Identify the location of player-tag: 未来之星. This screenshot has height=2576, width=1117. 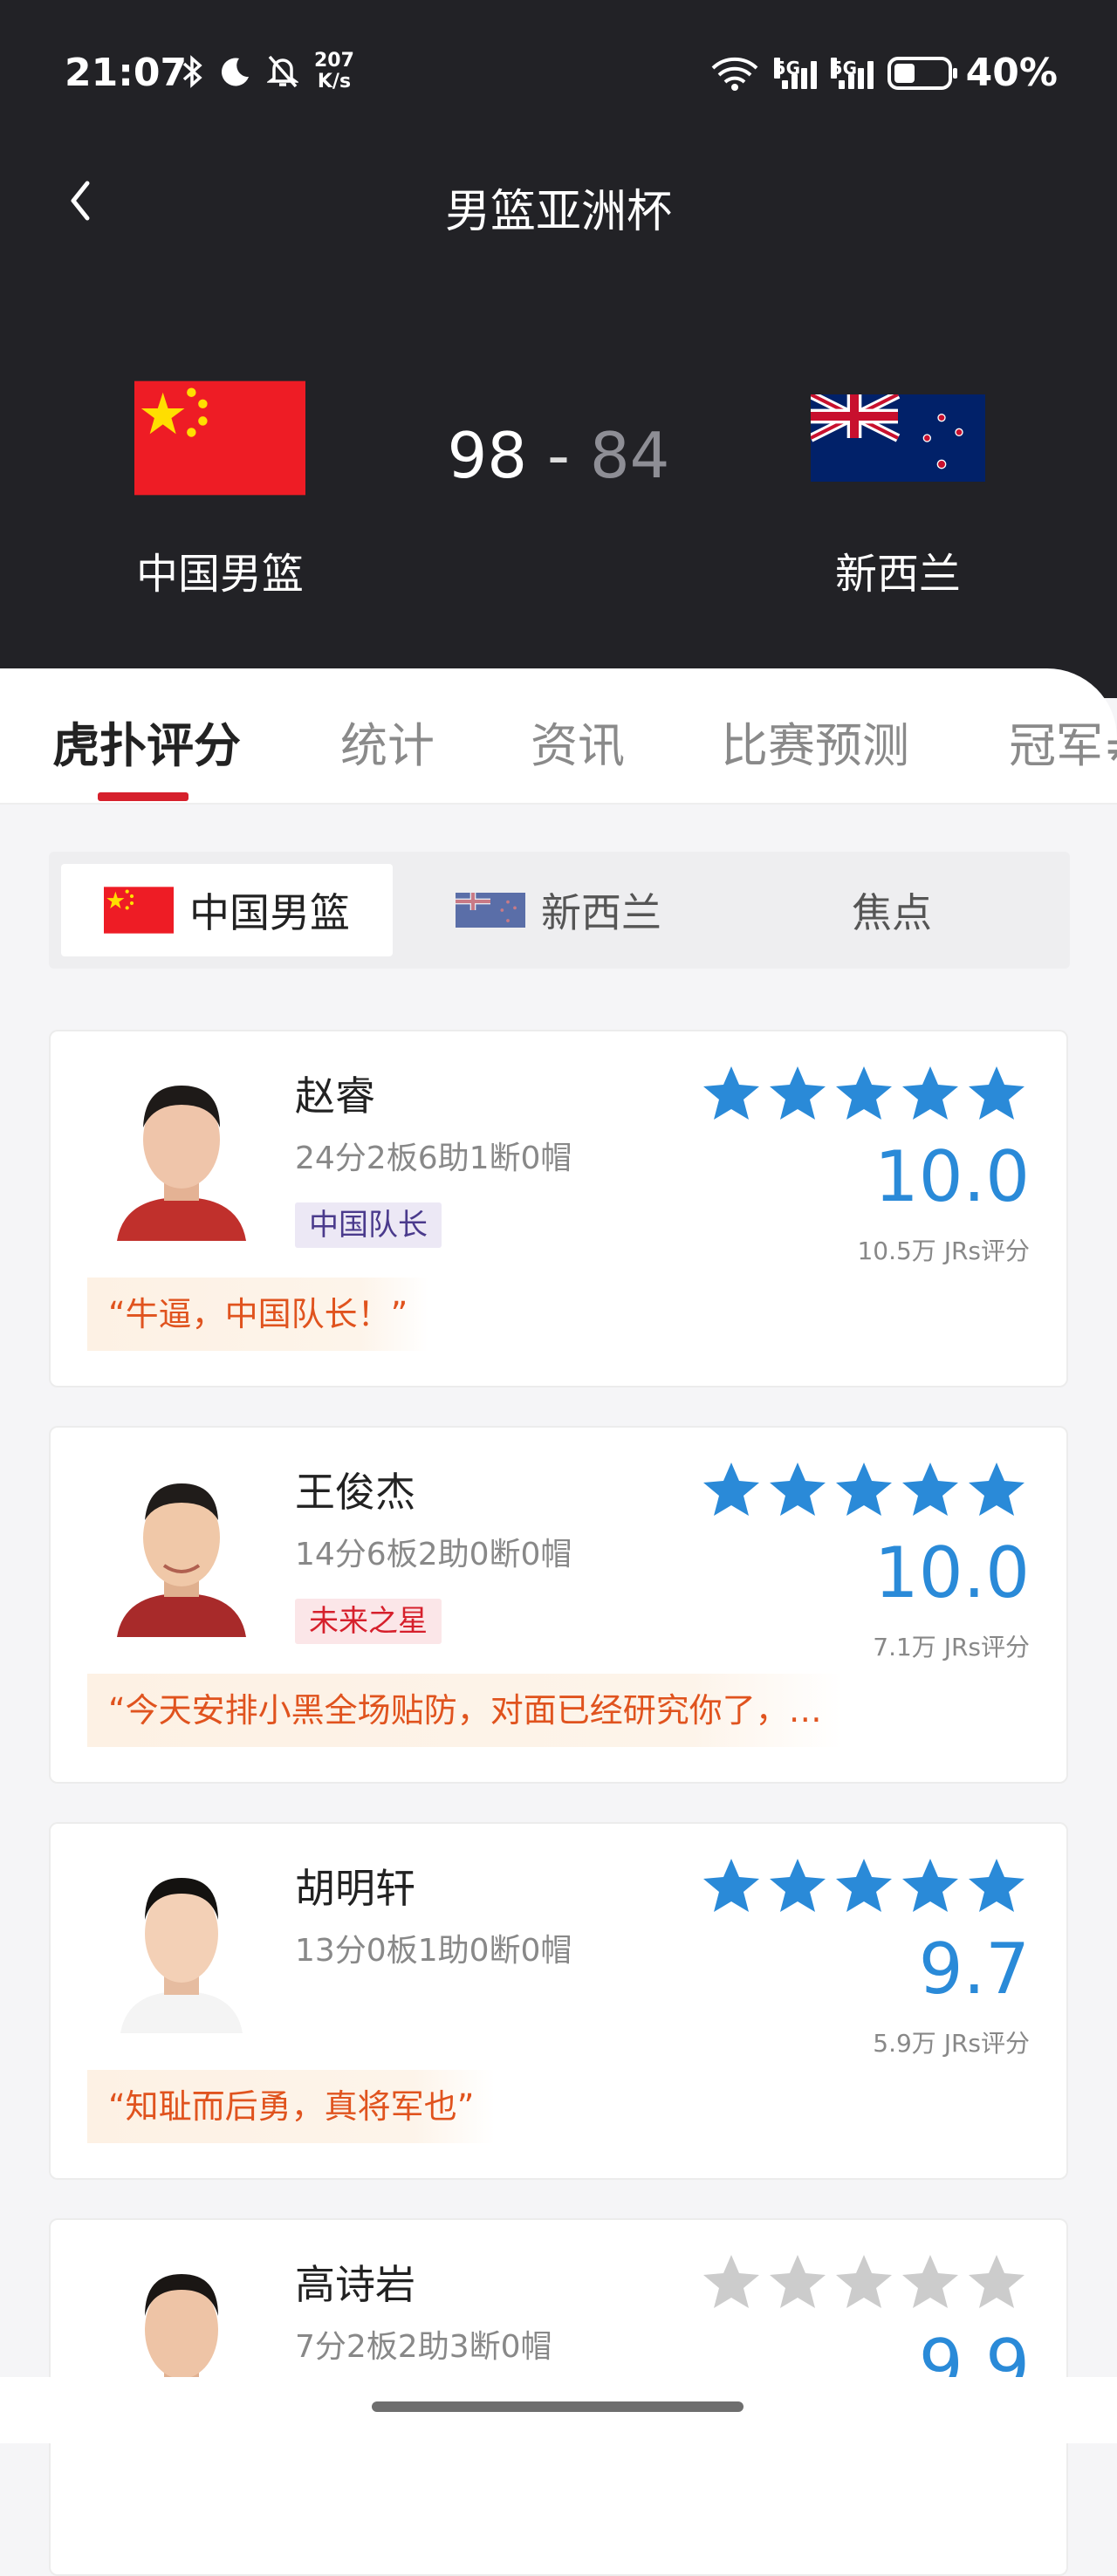
(368, 1621).